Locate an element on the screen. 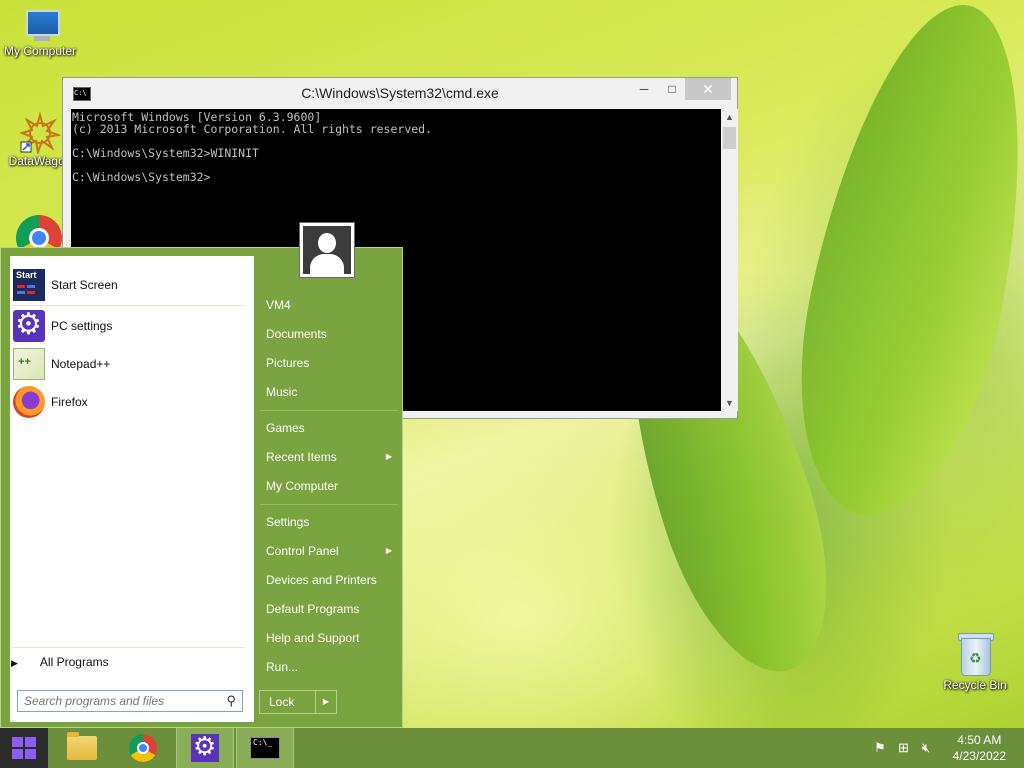 The image size is (1024, 768). program-label: Notepad++ is located at coordinates (81, 364).